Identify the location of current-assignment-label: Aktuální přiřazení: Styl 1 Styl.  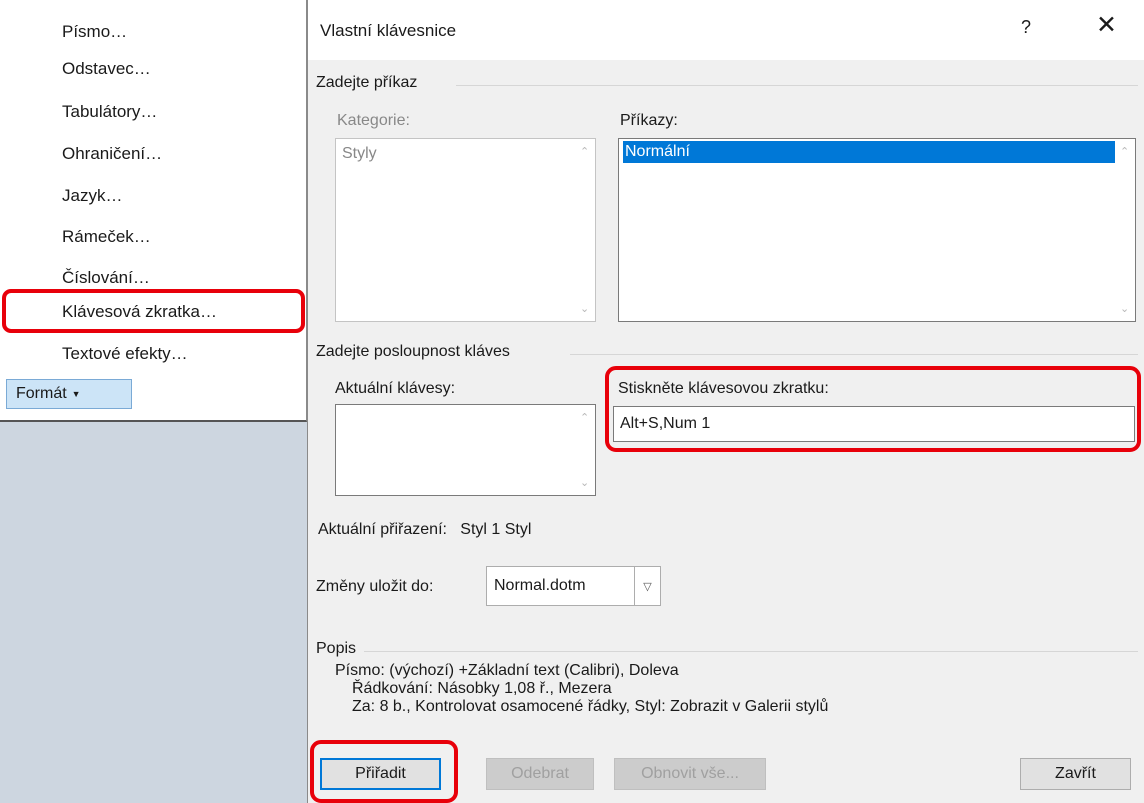
(424, 530).